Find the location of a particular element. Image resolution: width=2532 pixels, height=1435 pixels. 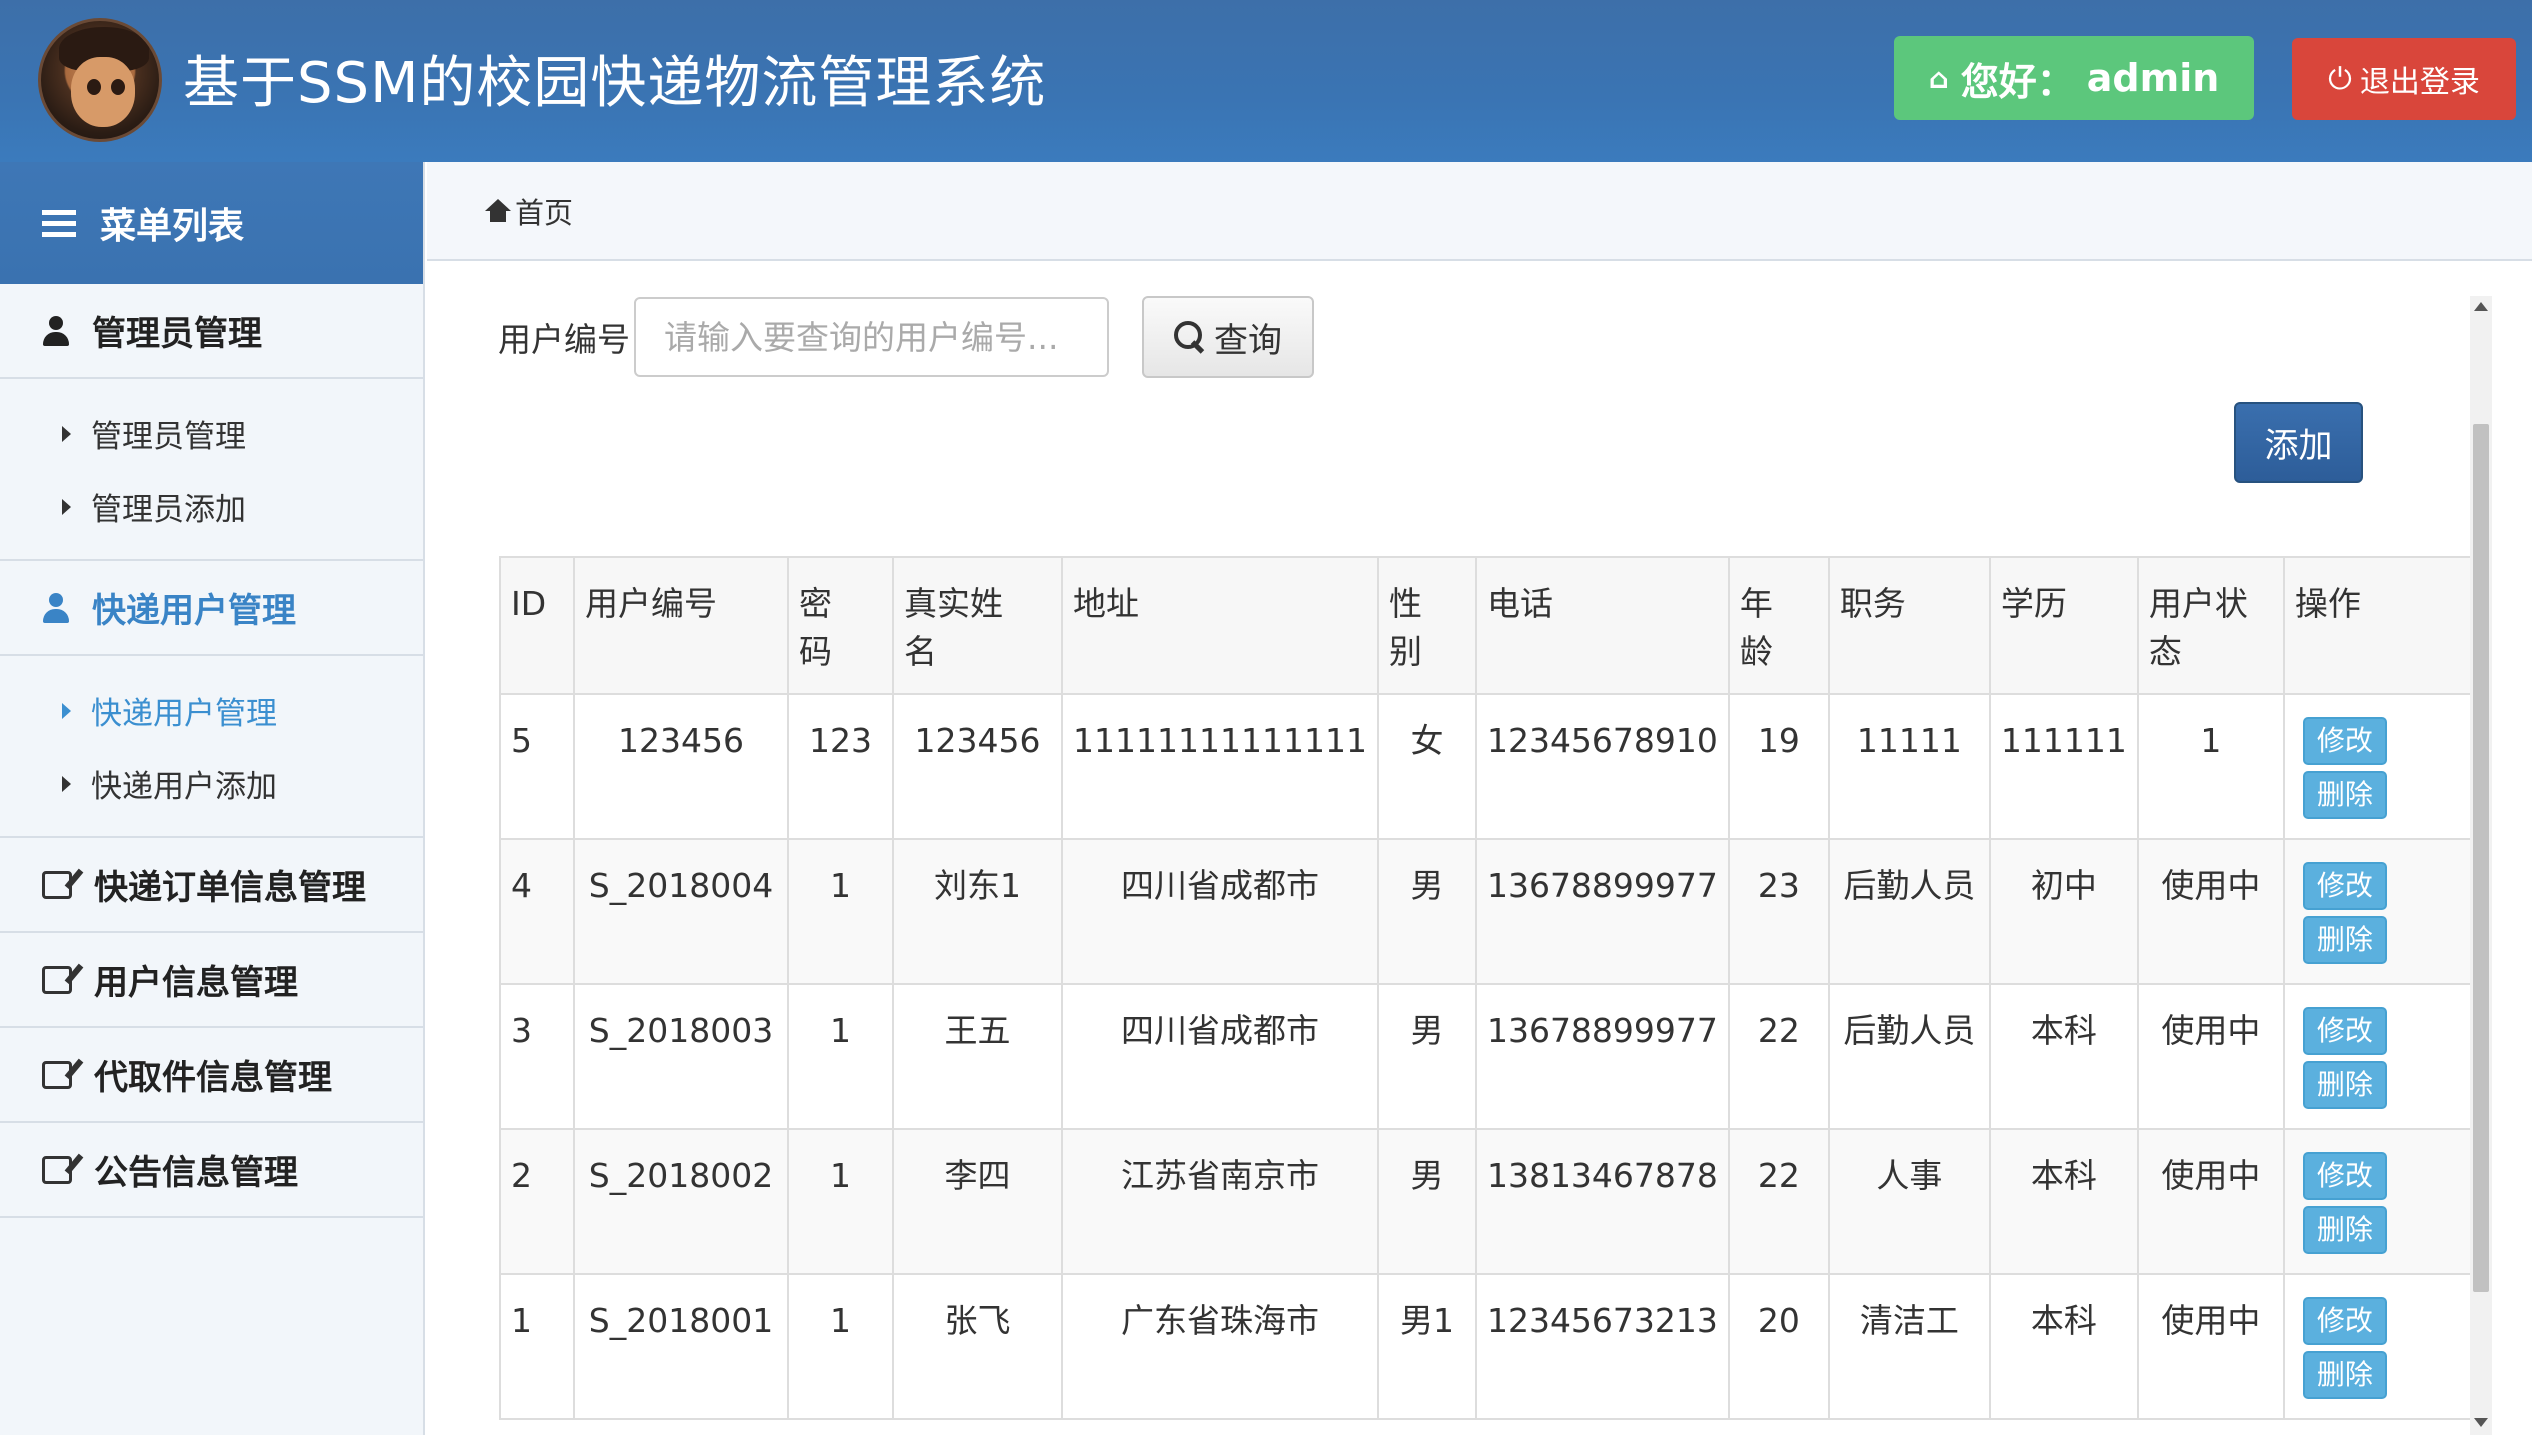

search-icon is located at coordinates (1190, 337).